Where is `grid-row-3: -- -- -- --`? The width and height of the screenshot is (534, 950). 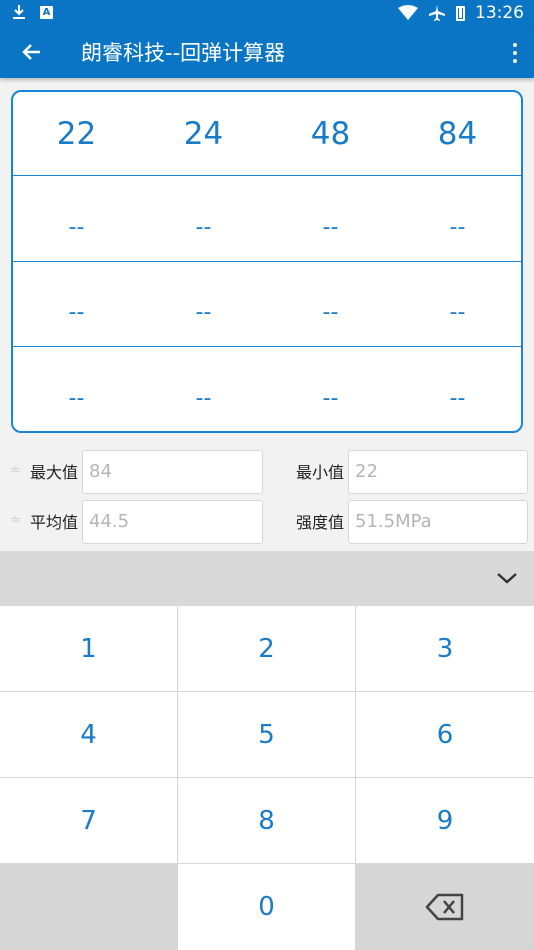
grid-row-3: -- -- -- -- is located at coordinates (267, 313).